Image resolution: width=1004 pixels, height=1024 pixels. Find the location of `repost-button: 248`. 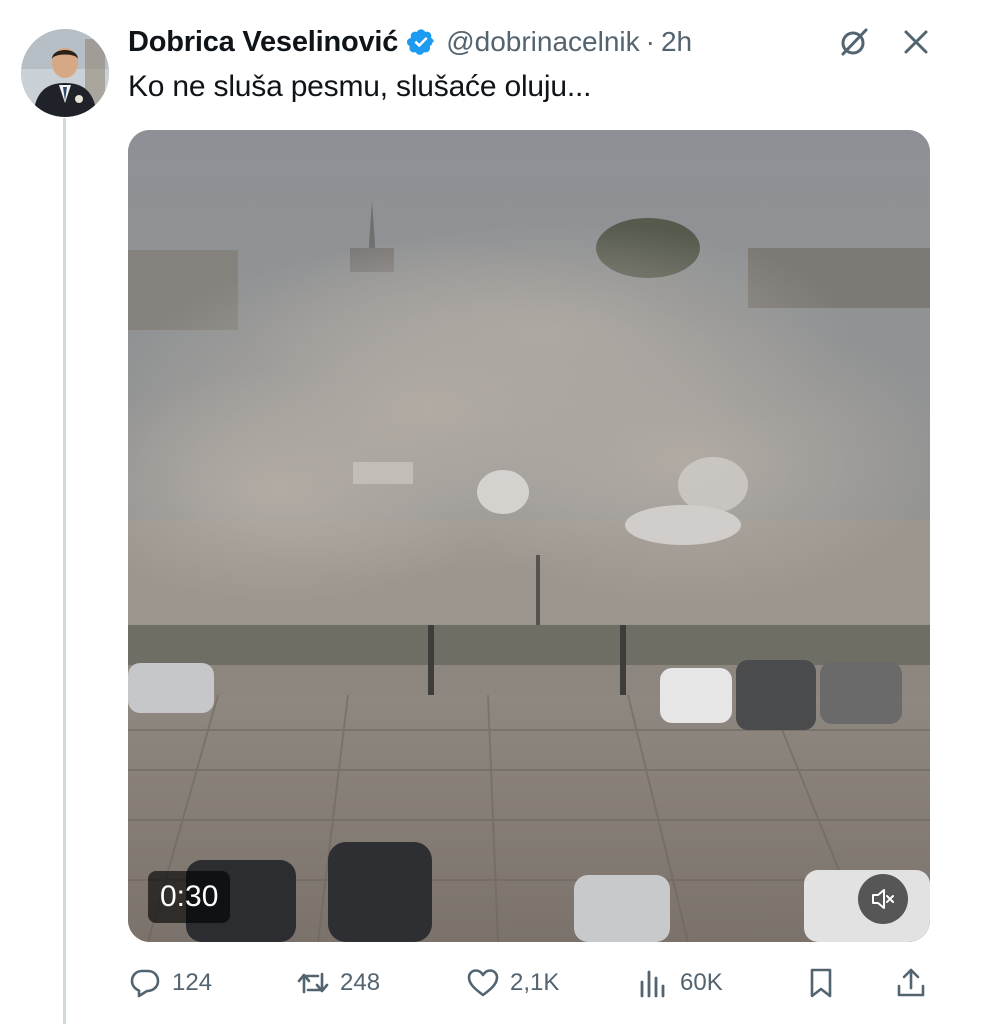

repost-button: 248 is located at coordinates (338, 983).